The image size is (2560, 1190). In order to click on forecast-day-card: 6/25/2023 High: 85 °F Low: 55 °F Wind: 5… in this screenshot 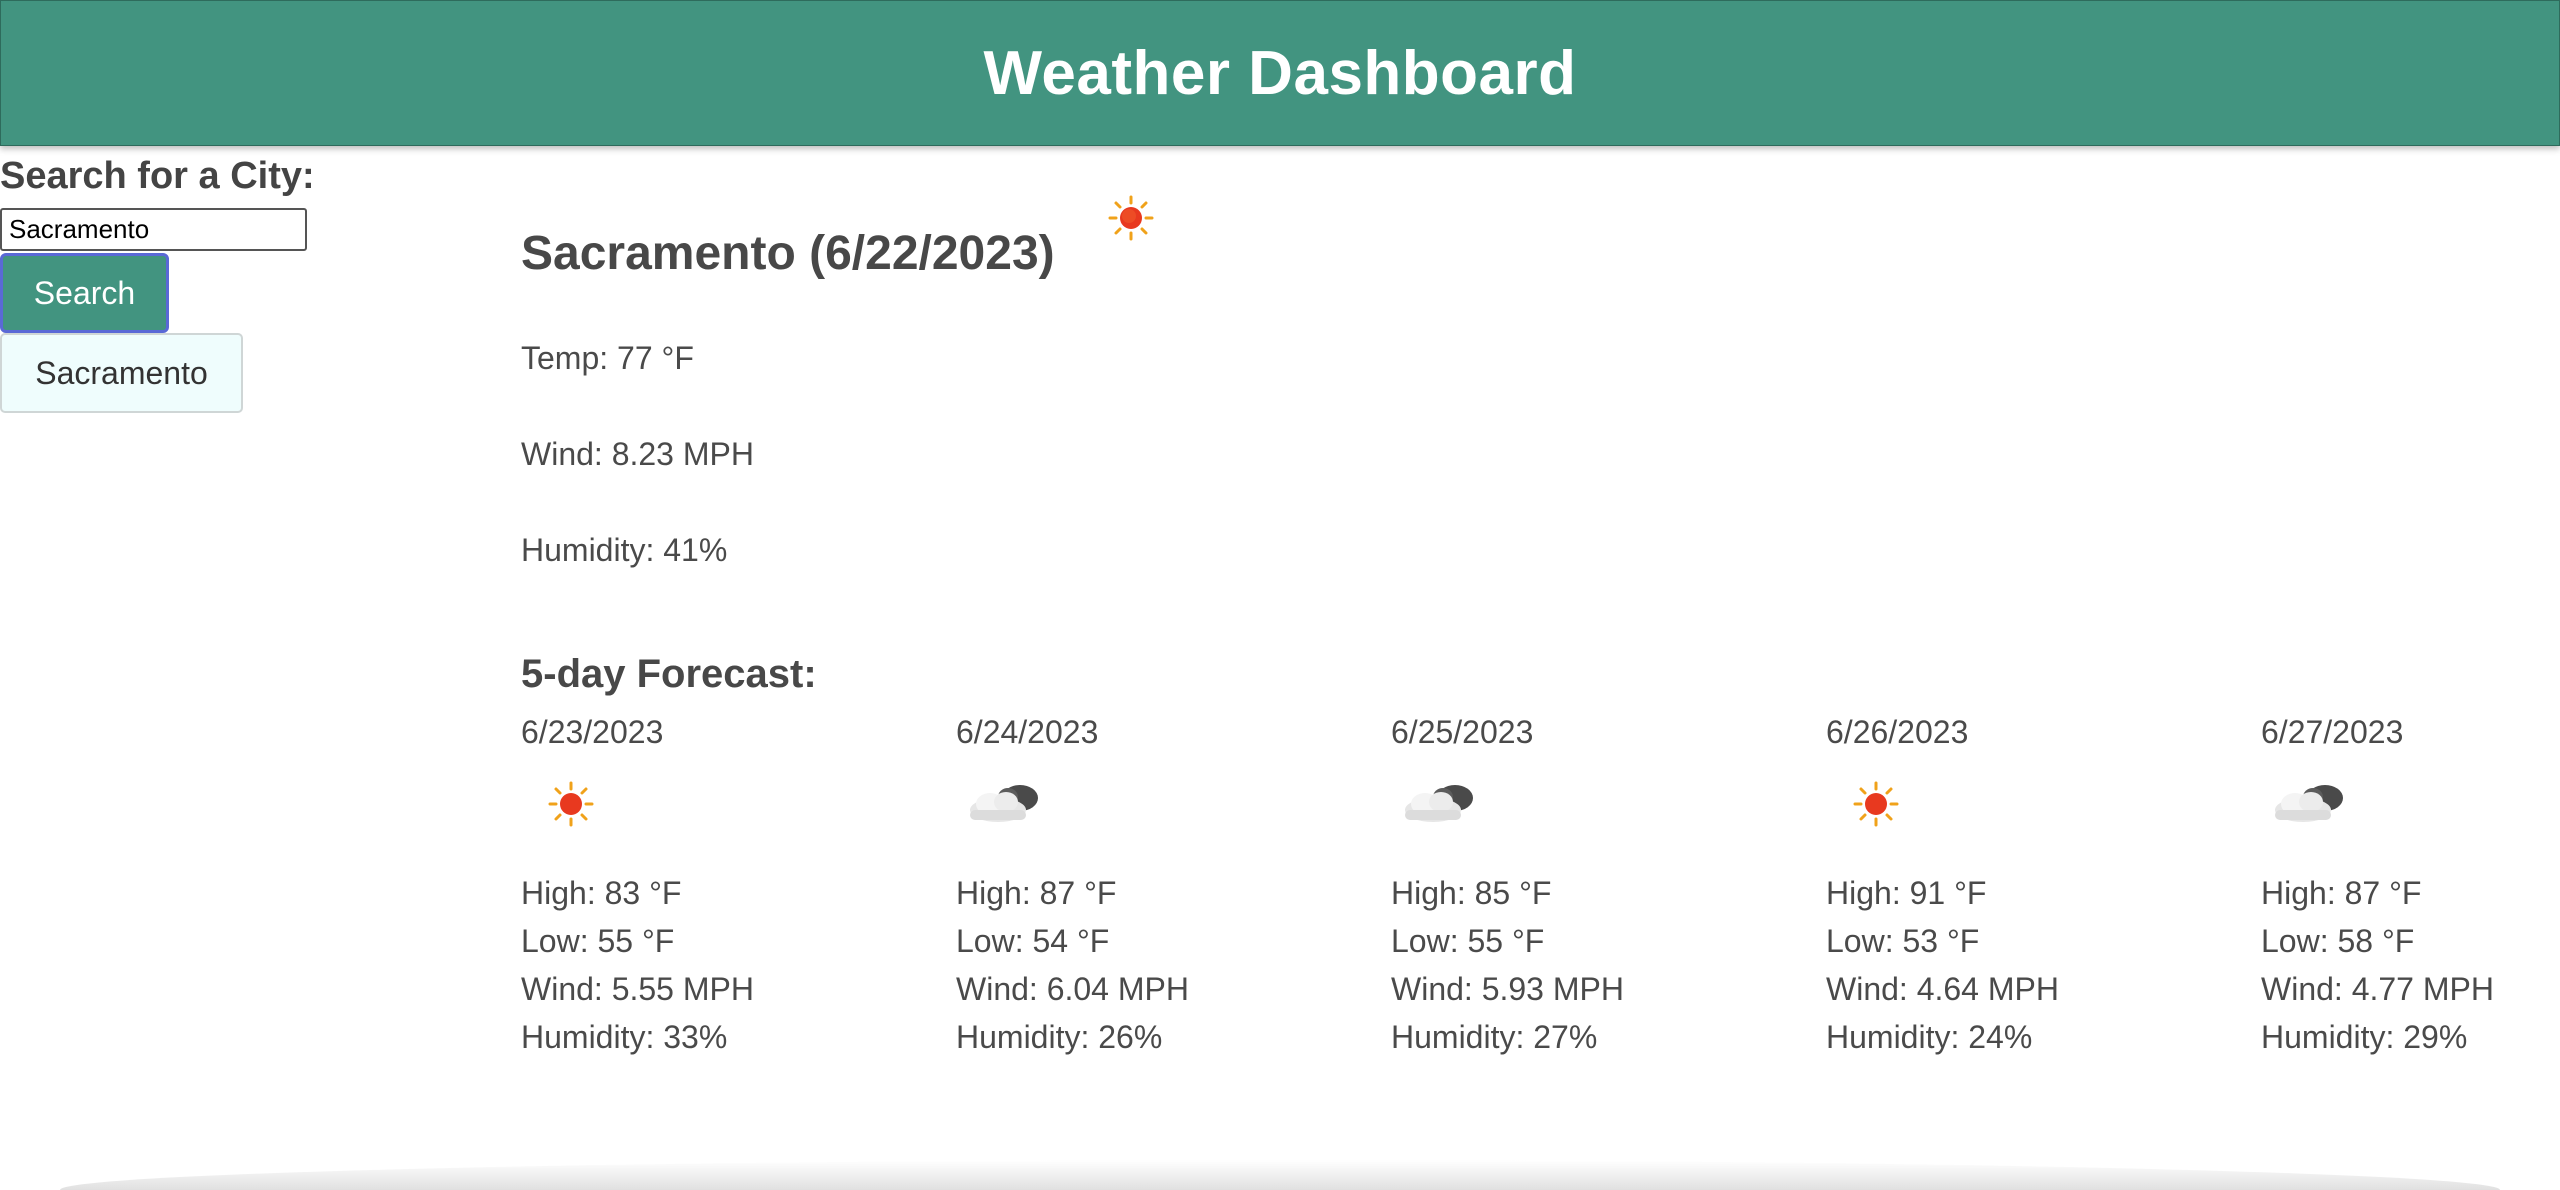, I will do `click(1581, 885)`.